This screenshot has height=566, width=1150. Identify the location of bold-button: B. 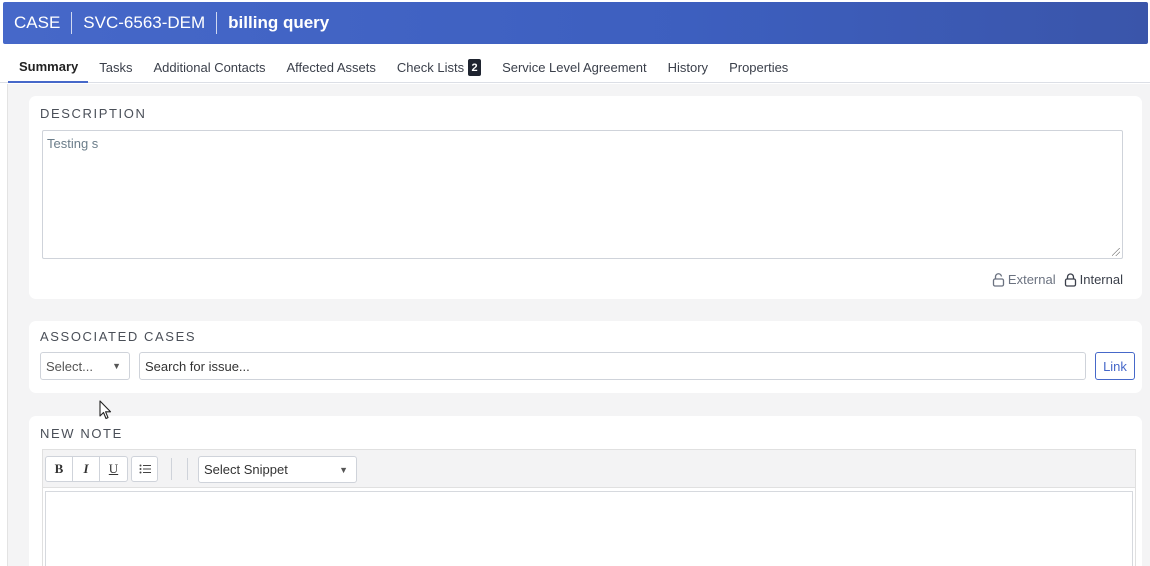
(59, 469).